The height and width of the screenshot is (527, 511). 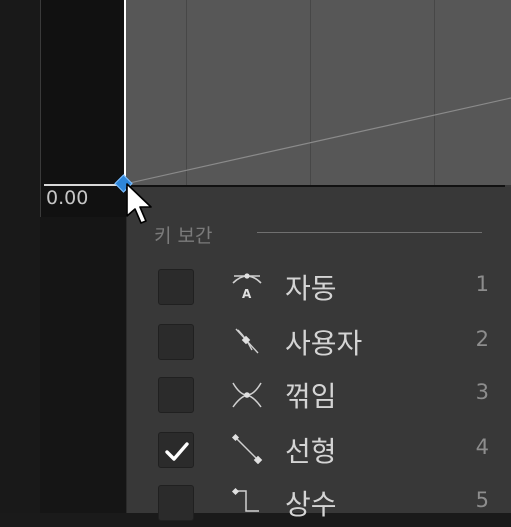 What do you see at coordinates (369, 232) in the screenshot?
I see `section-divider` at bounding box center [369, 232].